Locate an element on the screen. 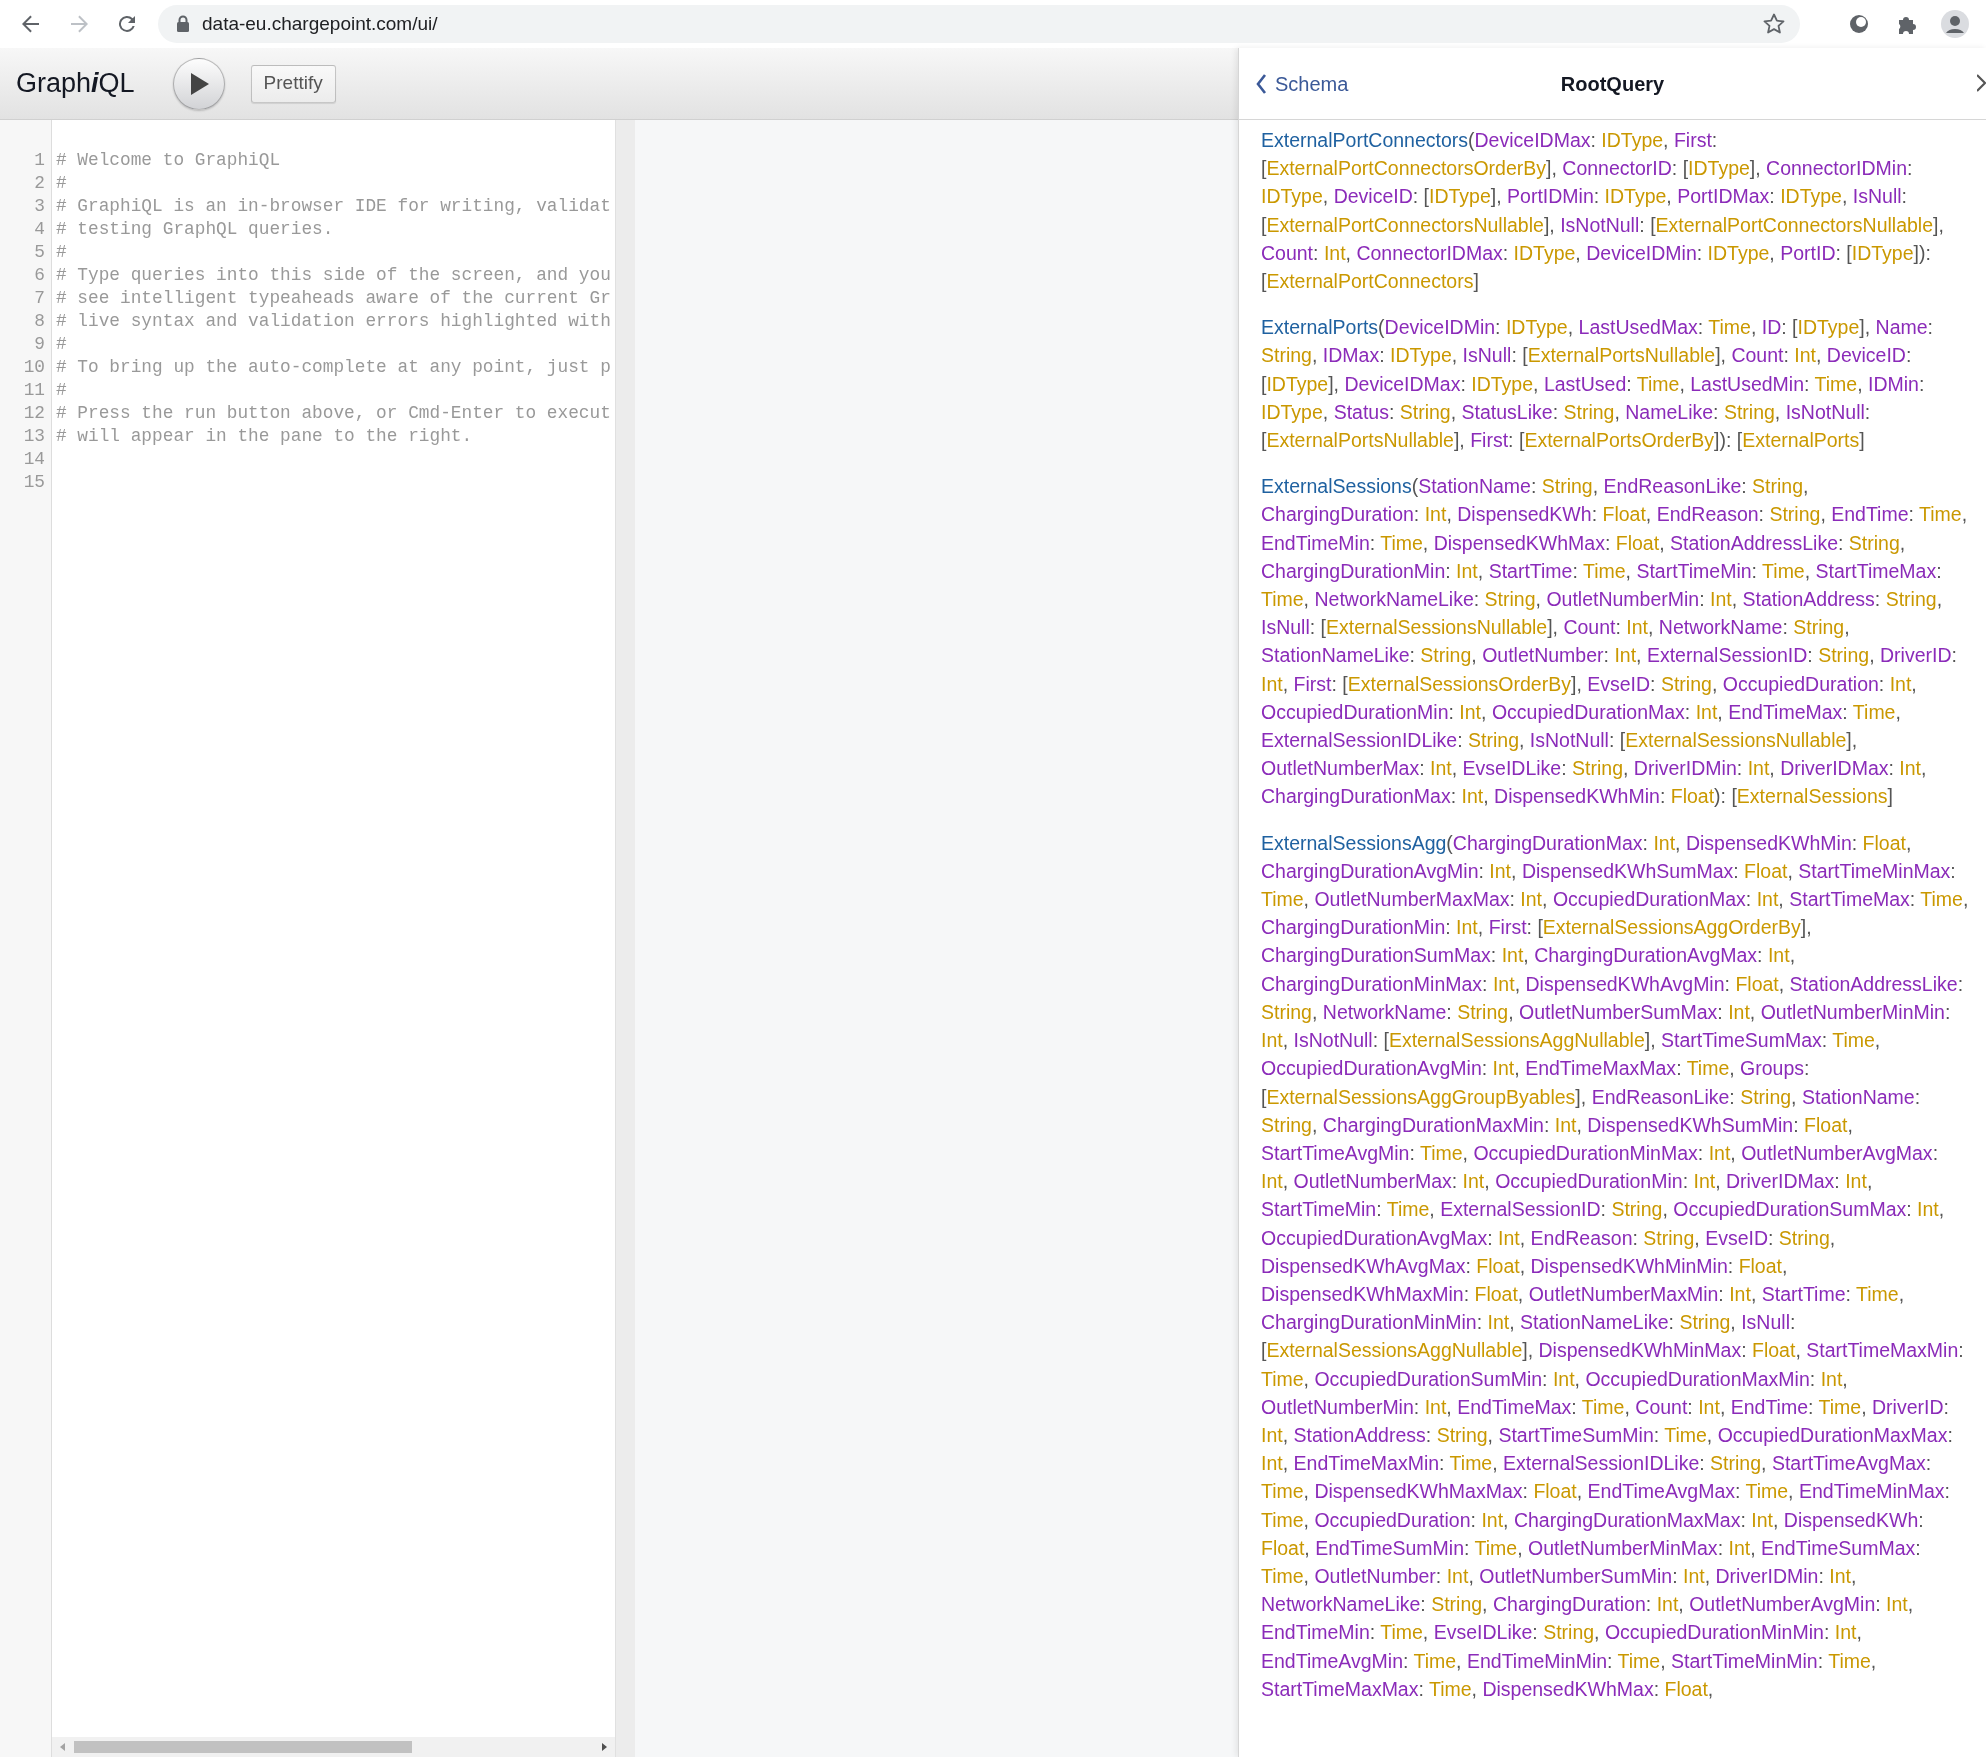 The width and height of the screenshot is (1986, 1757). address-bar: data-eu.chargepoint.com/ui/ is located at coordinates (979, 24).